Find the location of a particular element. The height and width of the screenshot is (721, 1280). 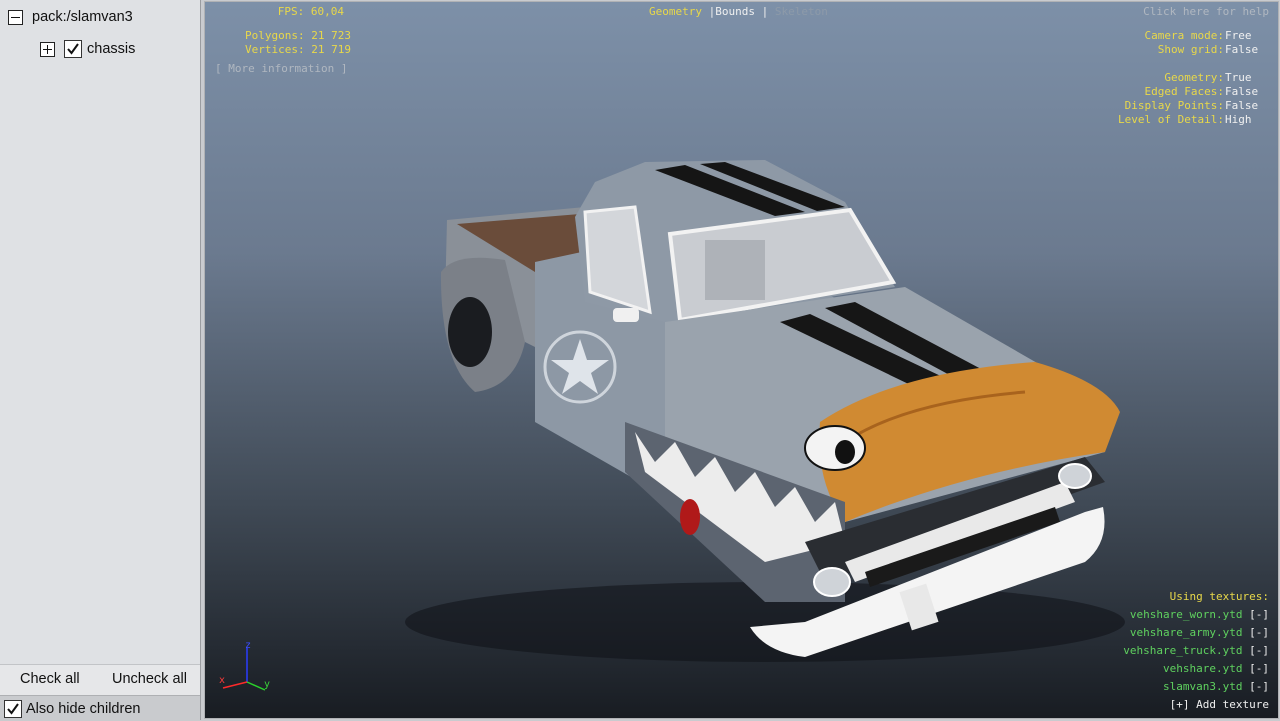

fps-readout: FPS: 60,04 is located at coordinates (310, 11).